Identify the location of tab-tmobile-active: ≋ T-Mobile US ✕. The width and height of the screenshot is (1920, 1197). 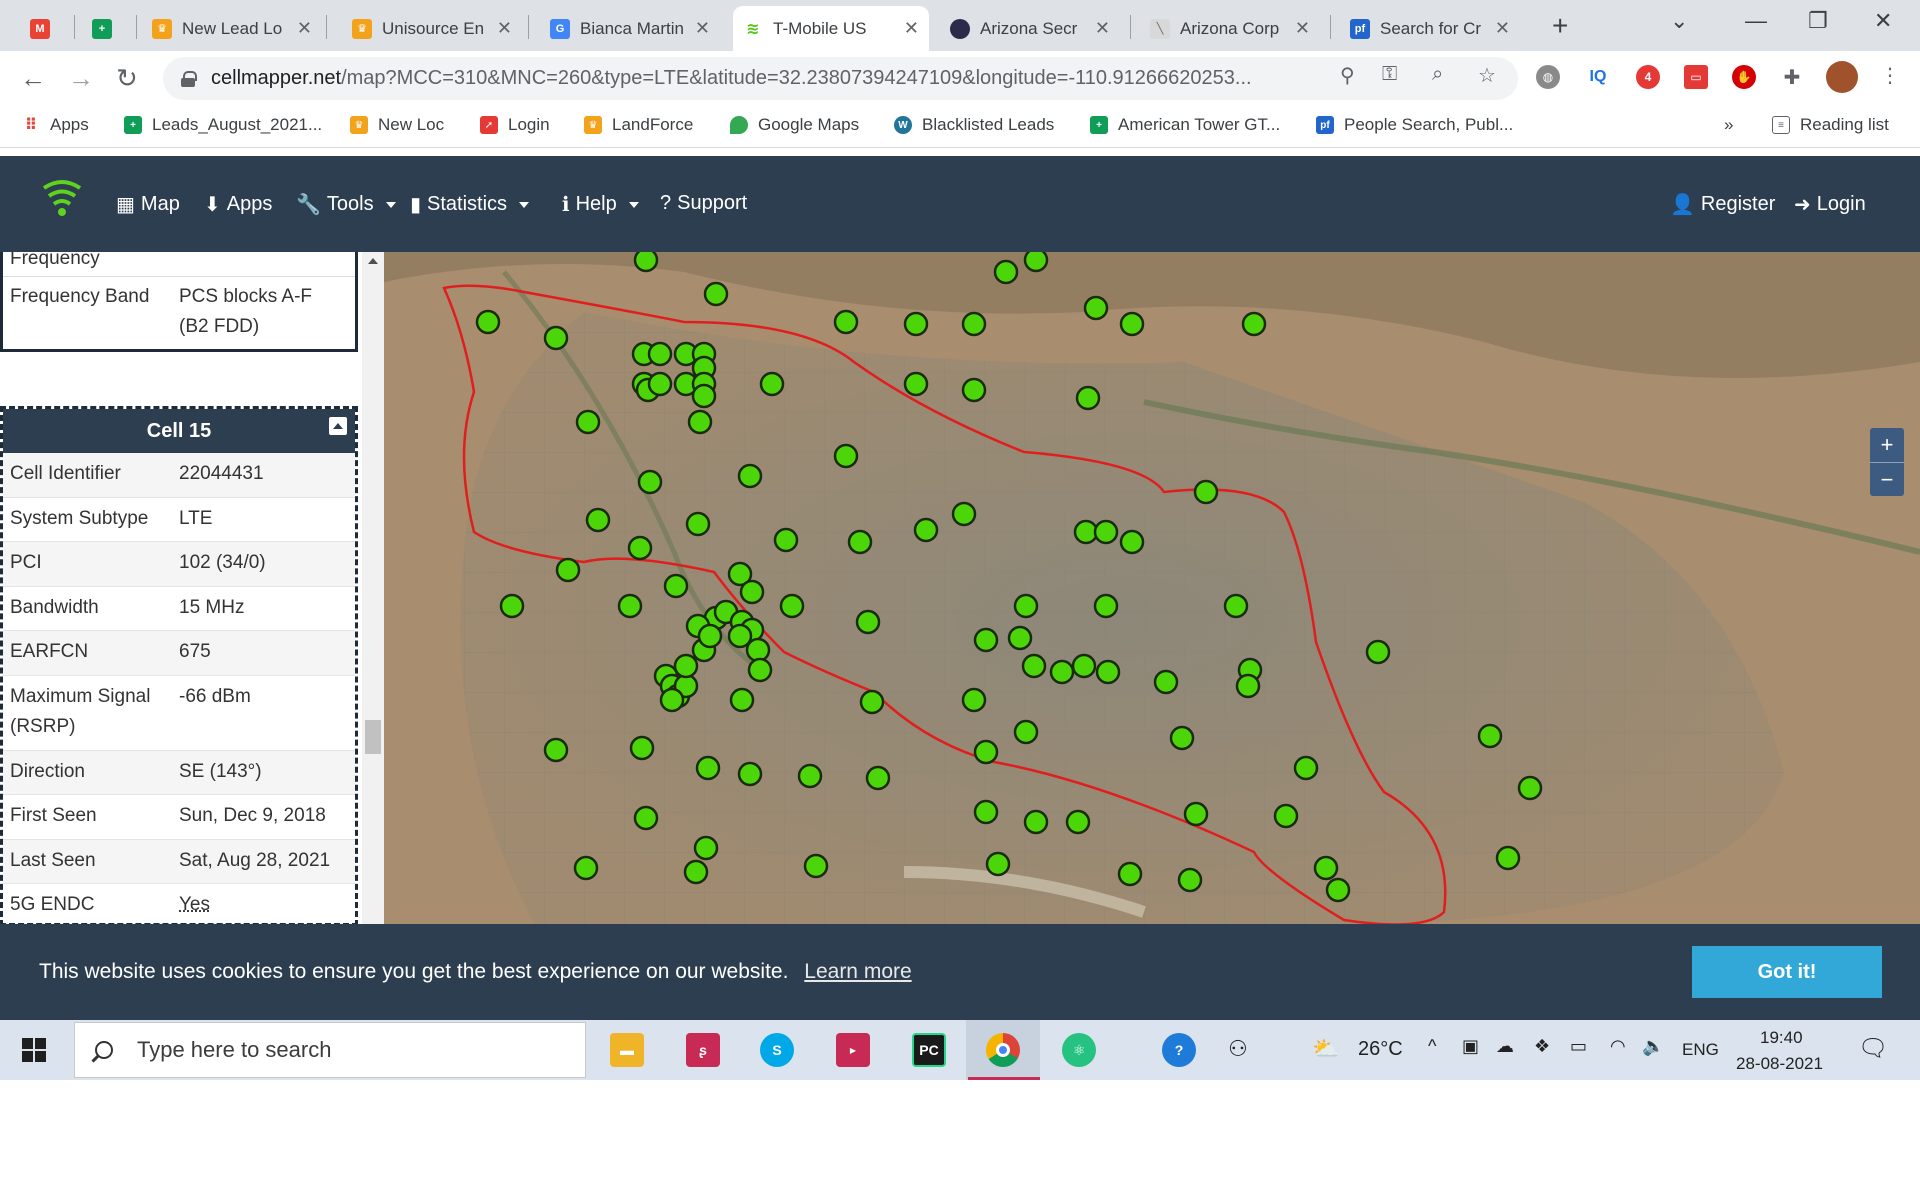
(831, 28).